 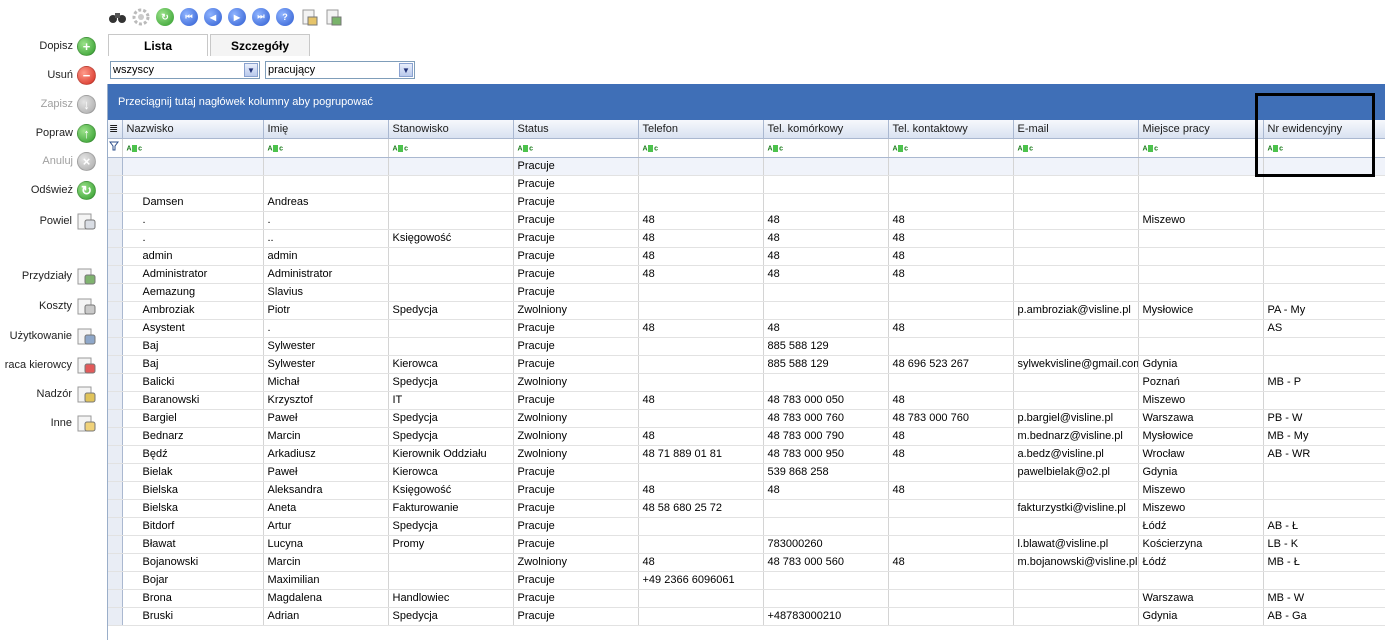 I want to click on table-cell: Kierownik Oddziału, so click(x=451, y=454).